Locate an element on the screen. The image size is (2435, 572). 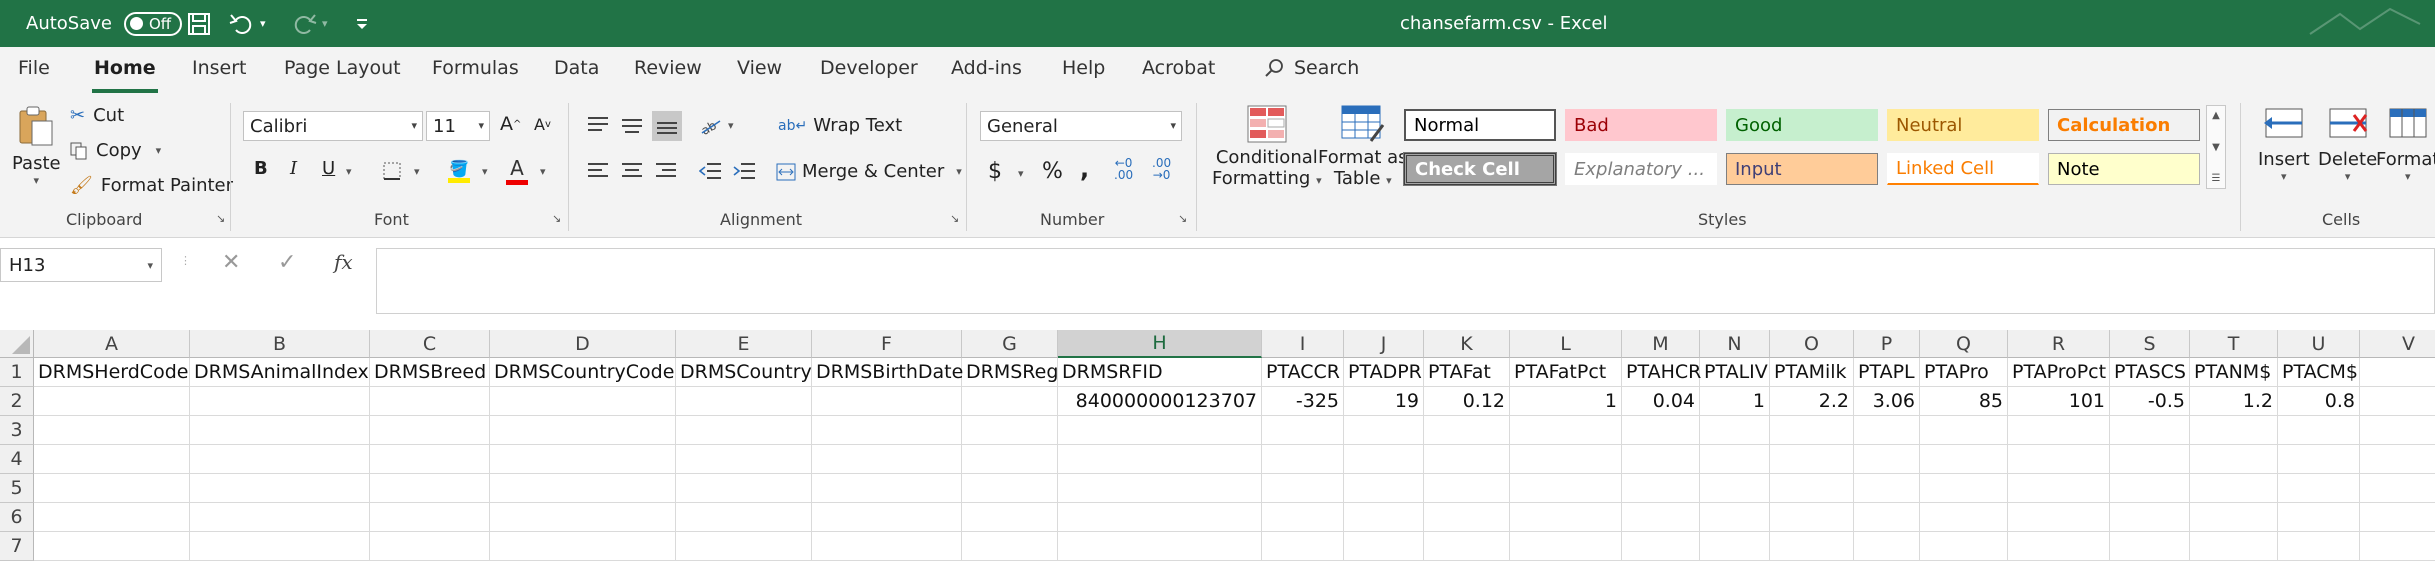
cell-r3 is located at coordinates (2059, 430).